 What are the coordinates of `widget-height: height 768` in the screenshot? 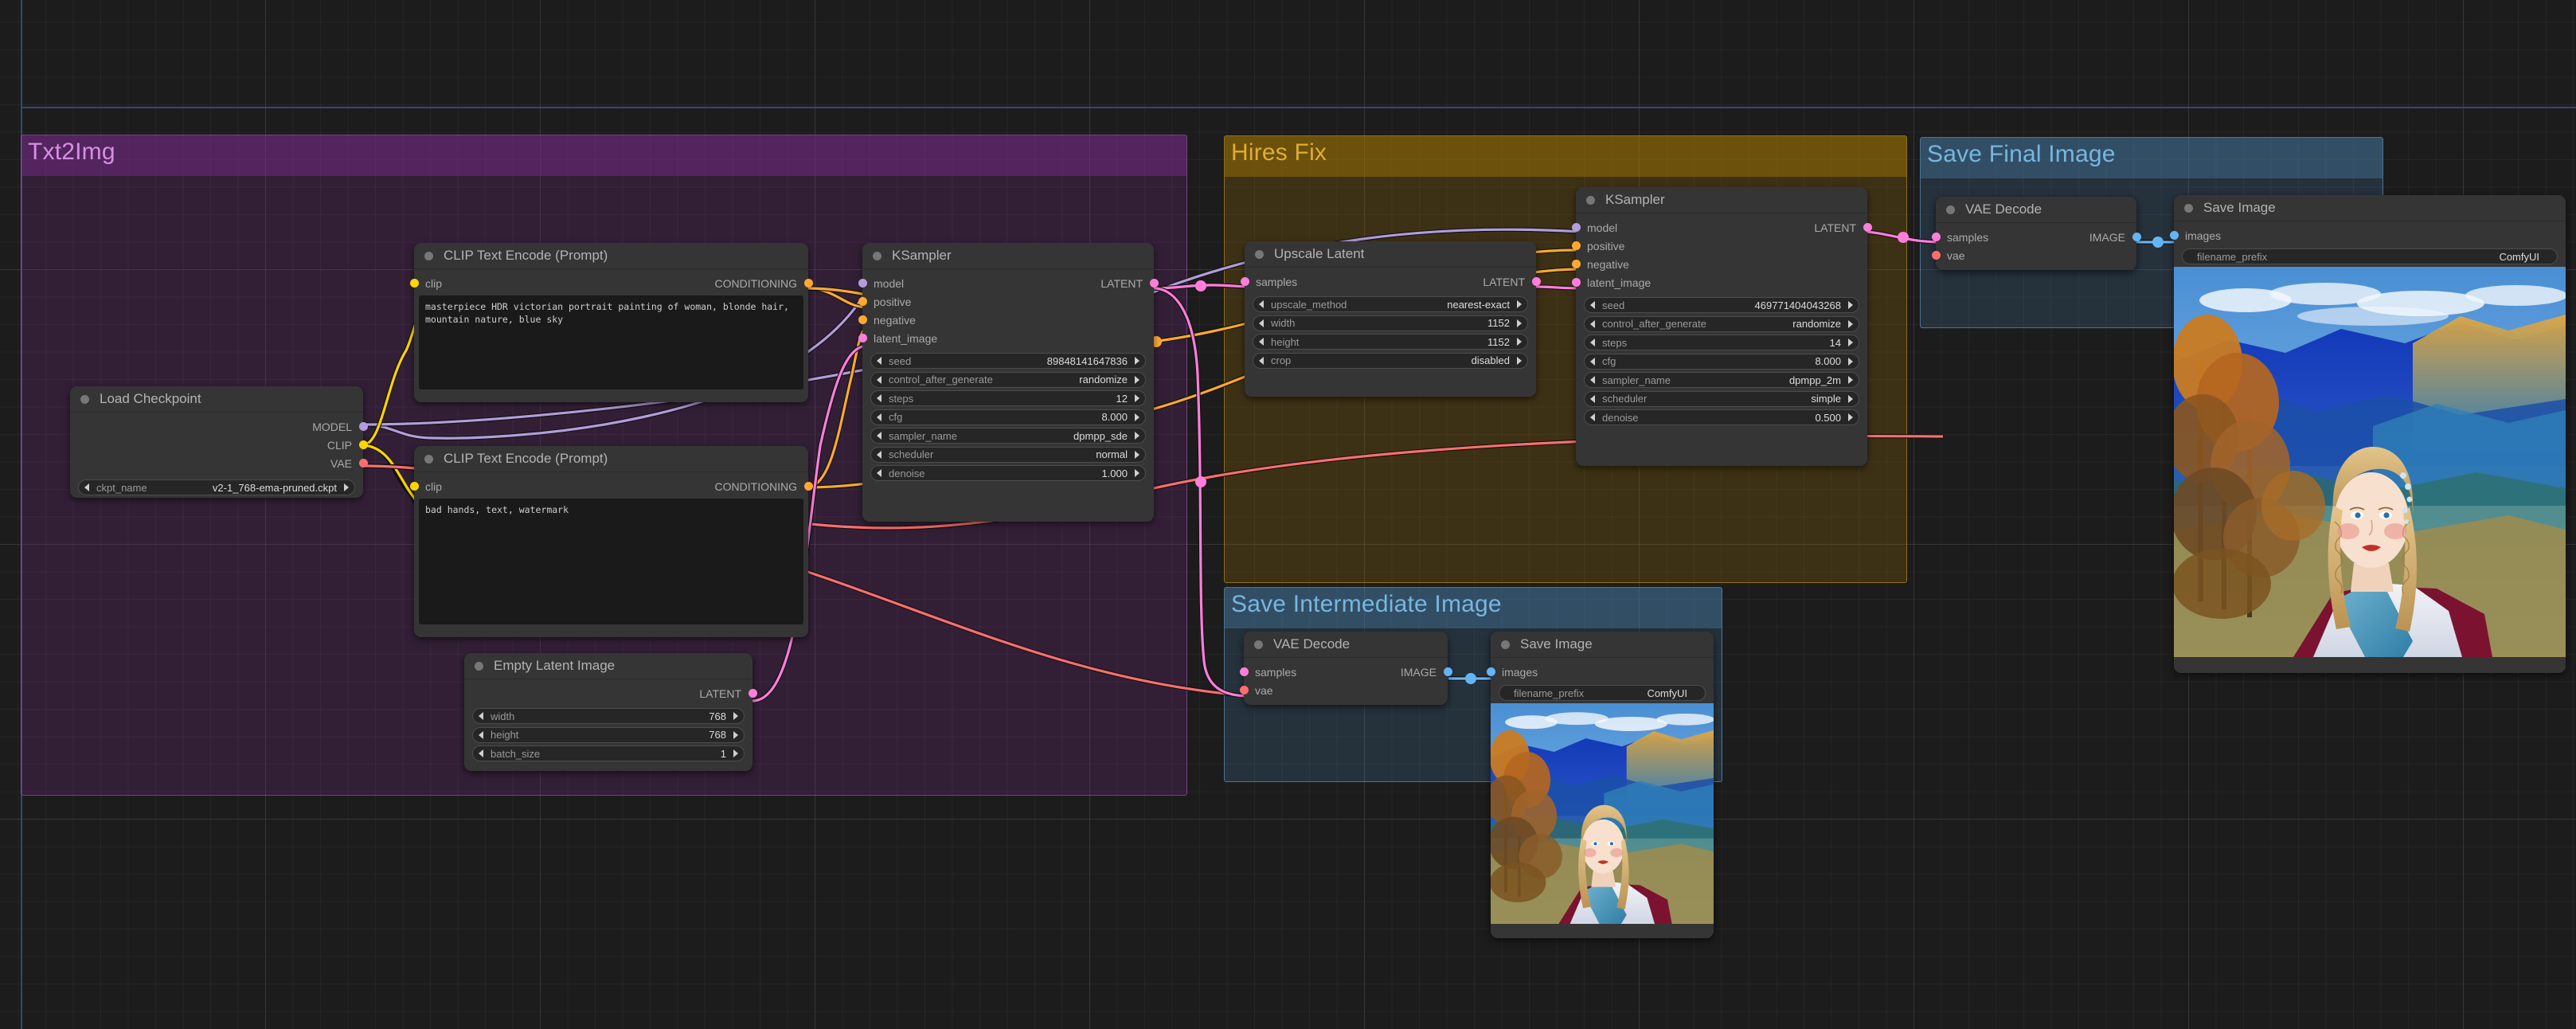 It's located at (608, 734).